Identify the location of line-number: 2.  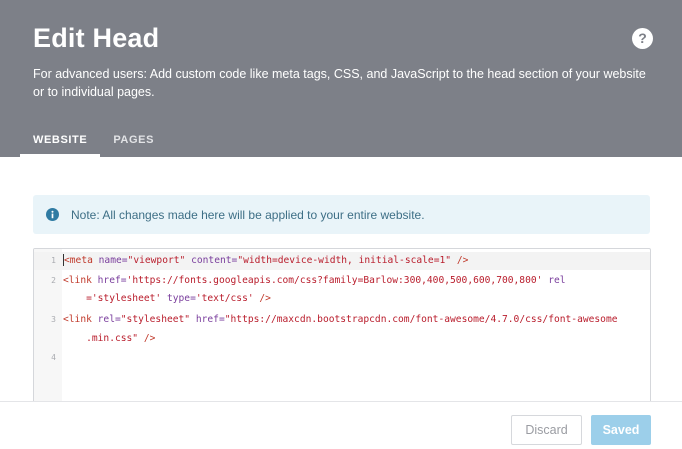
(53, 280).